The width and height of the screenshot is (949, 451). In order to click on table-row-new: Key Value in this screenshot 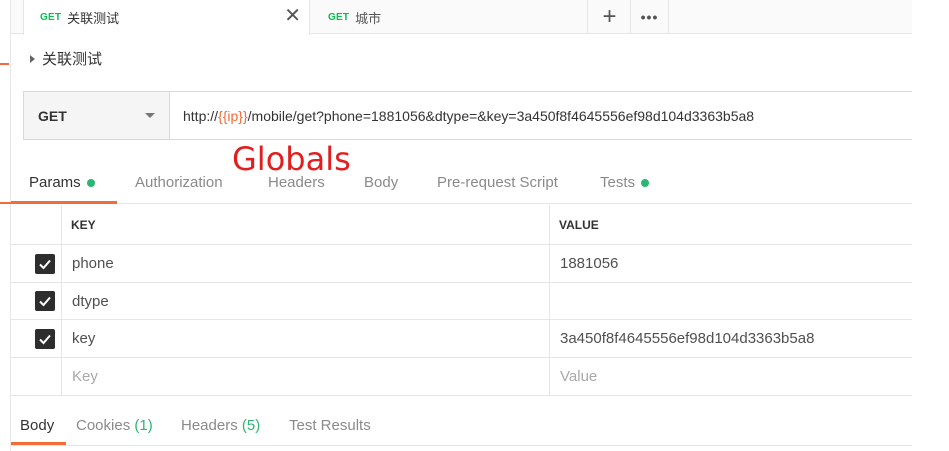, I will do `click(461, 377)`.